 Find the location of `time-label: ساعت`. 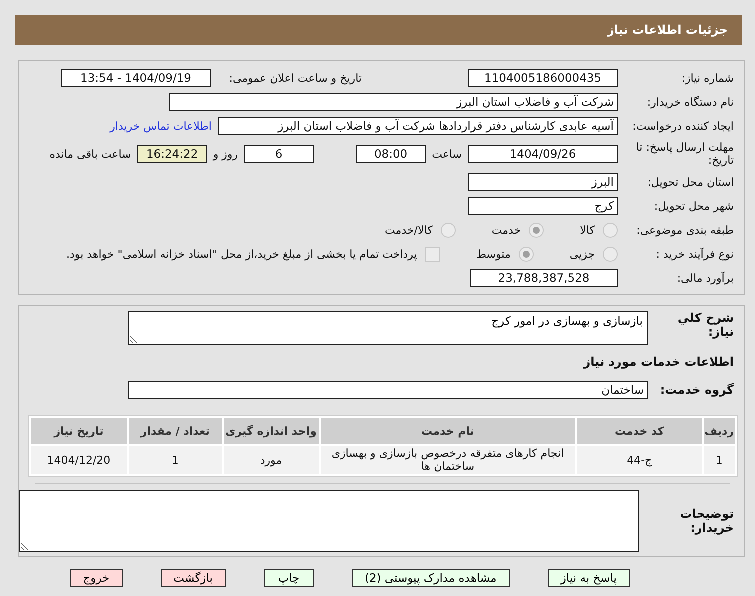

time-label: ساعت is located at coordinates (447, 154).